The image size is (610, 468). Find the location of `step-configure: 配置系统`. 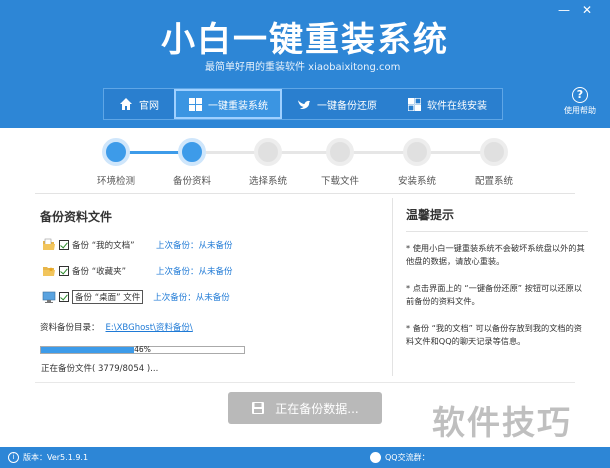

step-configure: 配置系统 is located at coordinates (494, 162).